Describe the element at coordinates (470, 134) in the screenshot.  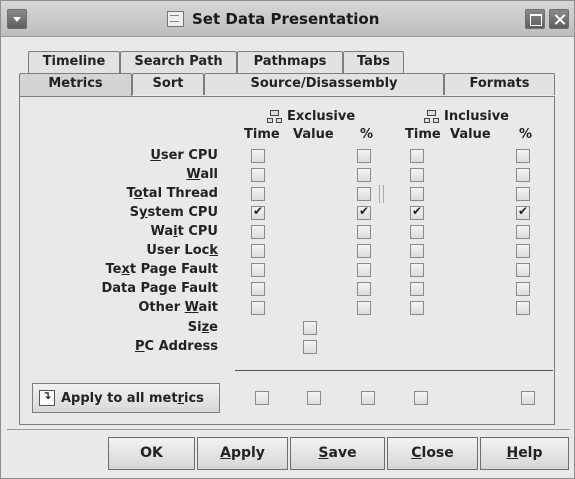
I see `col-incl-value: Value` at that location.